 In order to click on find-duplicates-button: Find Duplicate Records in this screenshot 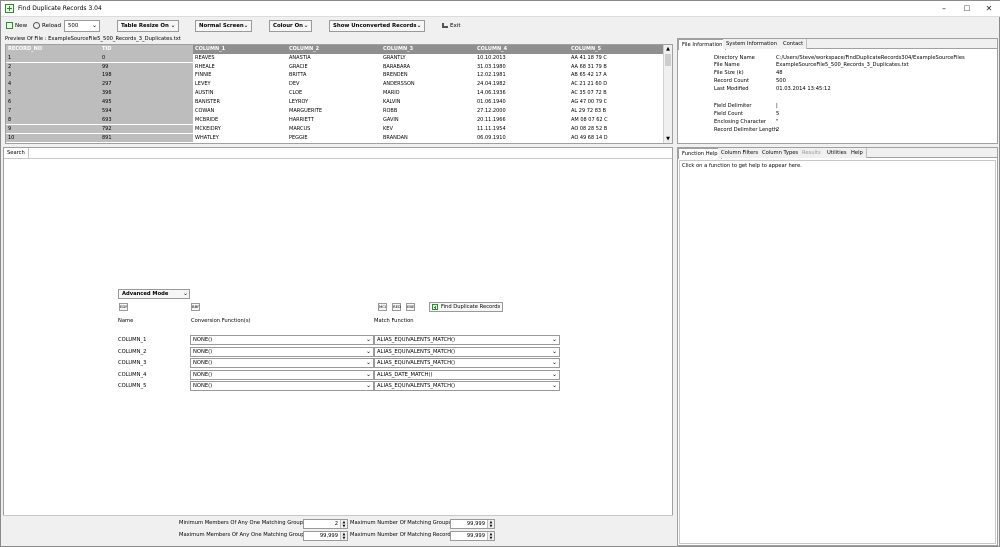, I will do `click(466, 307)`.